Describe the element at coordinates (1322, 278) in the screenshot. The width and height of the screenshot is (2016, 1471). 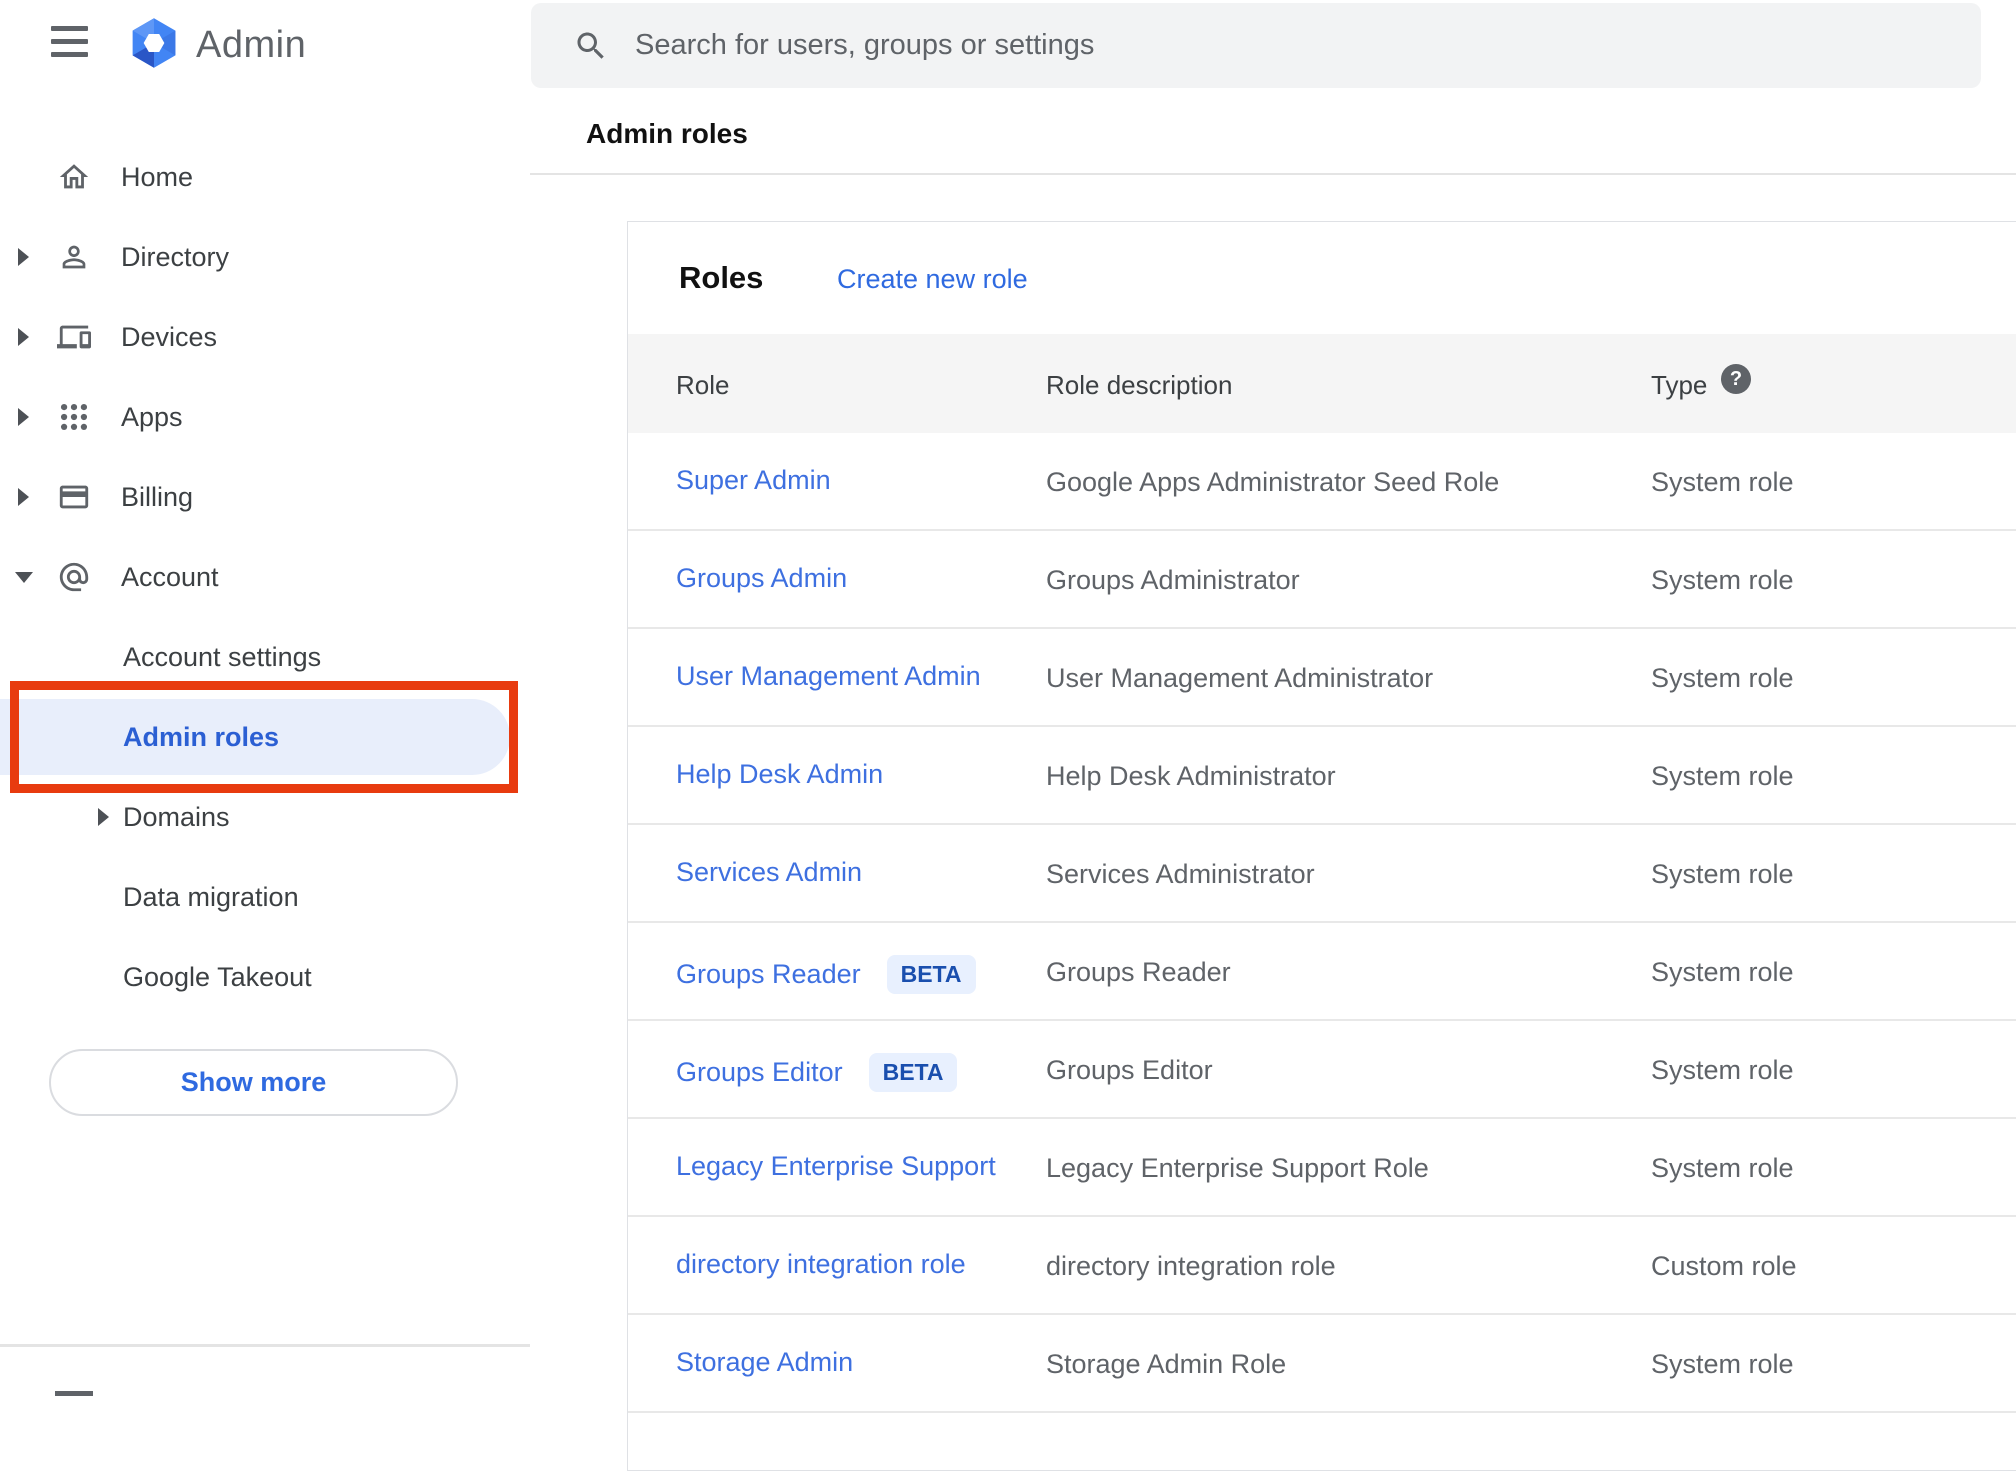
I see `roles-card-header: Roles Create new role` at that location.